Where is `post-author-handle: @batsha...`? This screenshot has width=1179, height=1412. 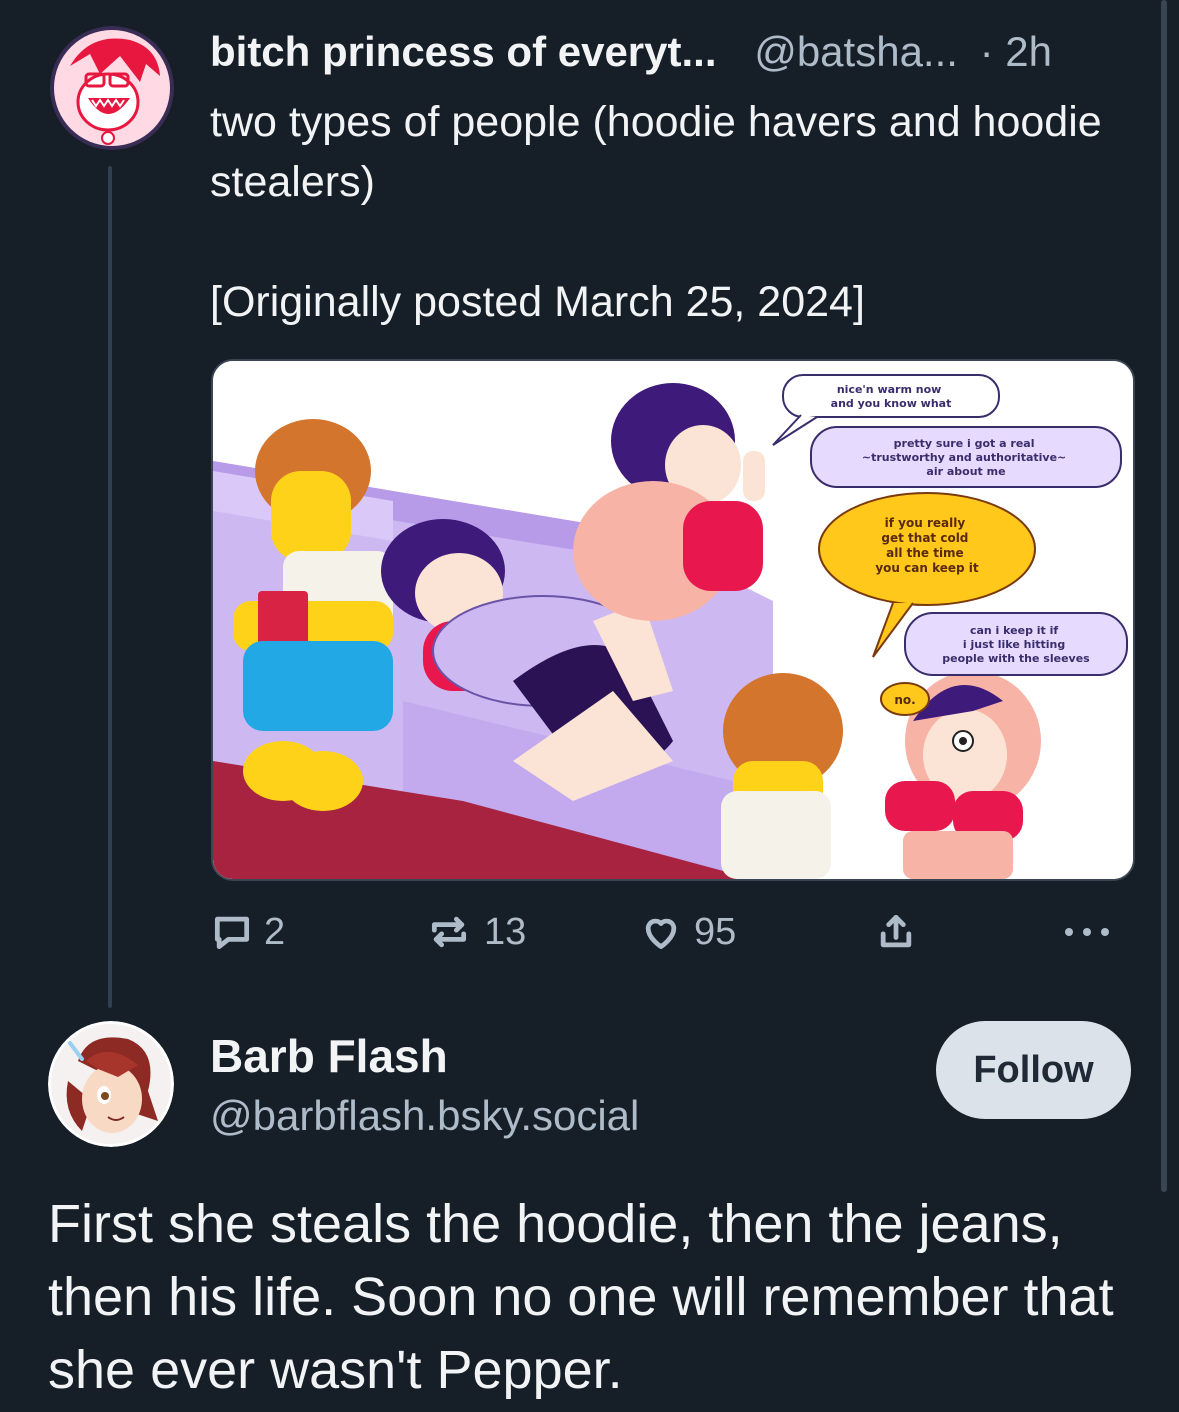
post-author-handle: @batsha... is located at coordinates (856, 51).